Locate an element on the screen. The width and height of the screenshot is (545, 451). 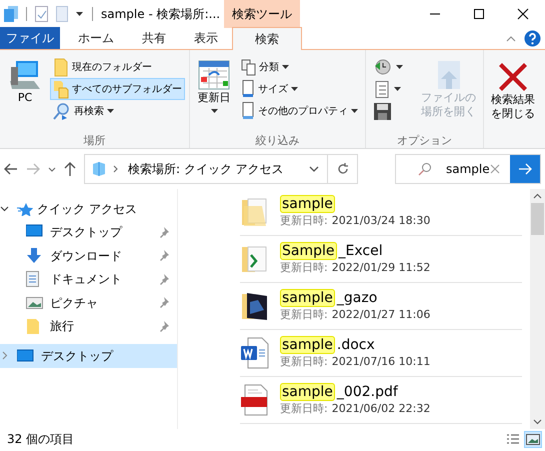
ribbon-button: その他のプロパティ is located at coordinates (299, 111).